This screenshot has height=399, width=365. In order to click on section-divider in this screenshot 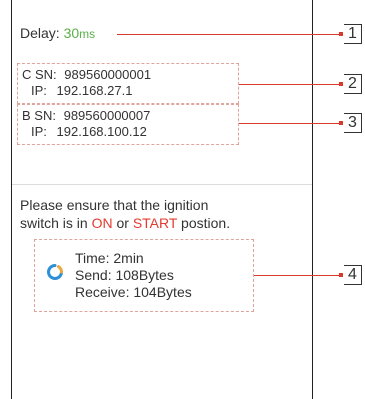, I will do `click(162, 184)`.